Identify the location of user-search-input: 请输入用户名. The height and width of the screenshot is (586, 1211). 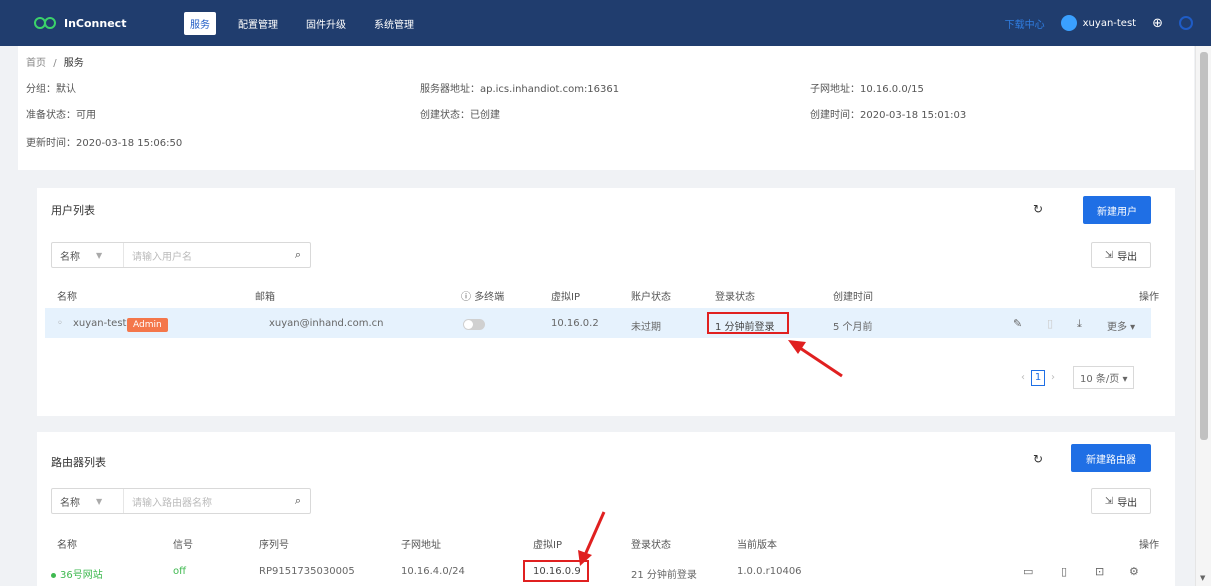
(205, 255).